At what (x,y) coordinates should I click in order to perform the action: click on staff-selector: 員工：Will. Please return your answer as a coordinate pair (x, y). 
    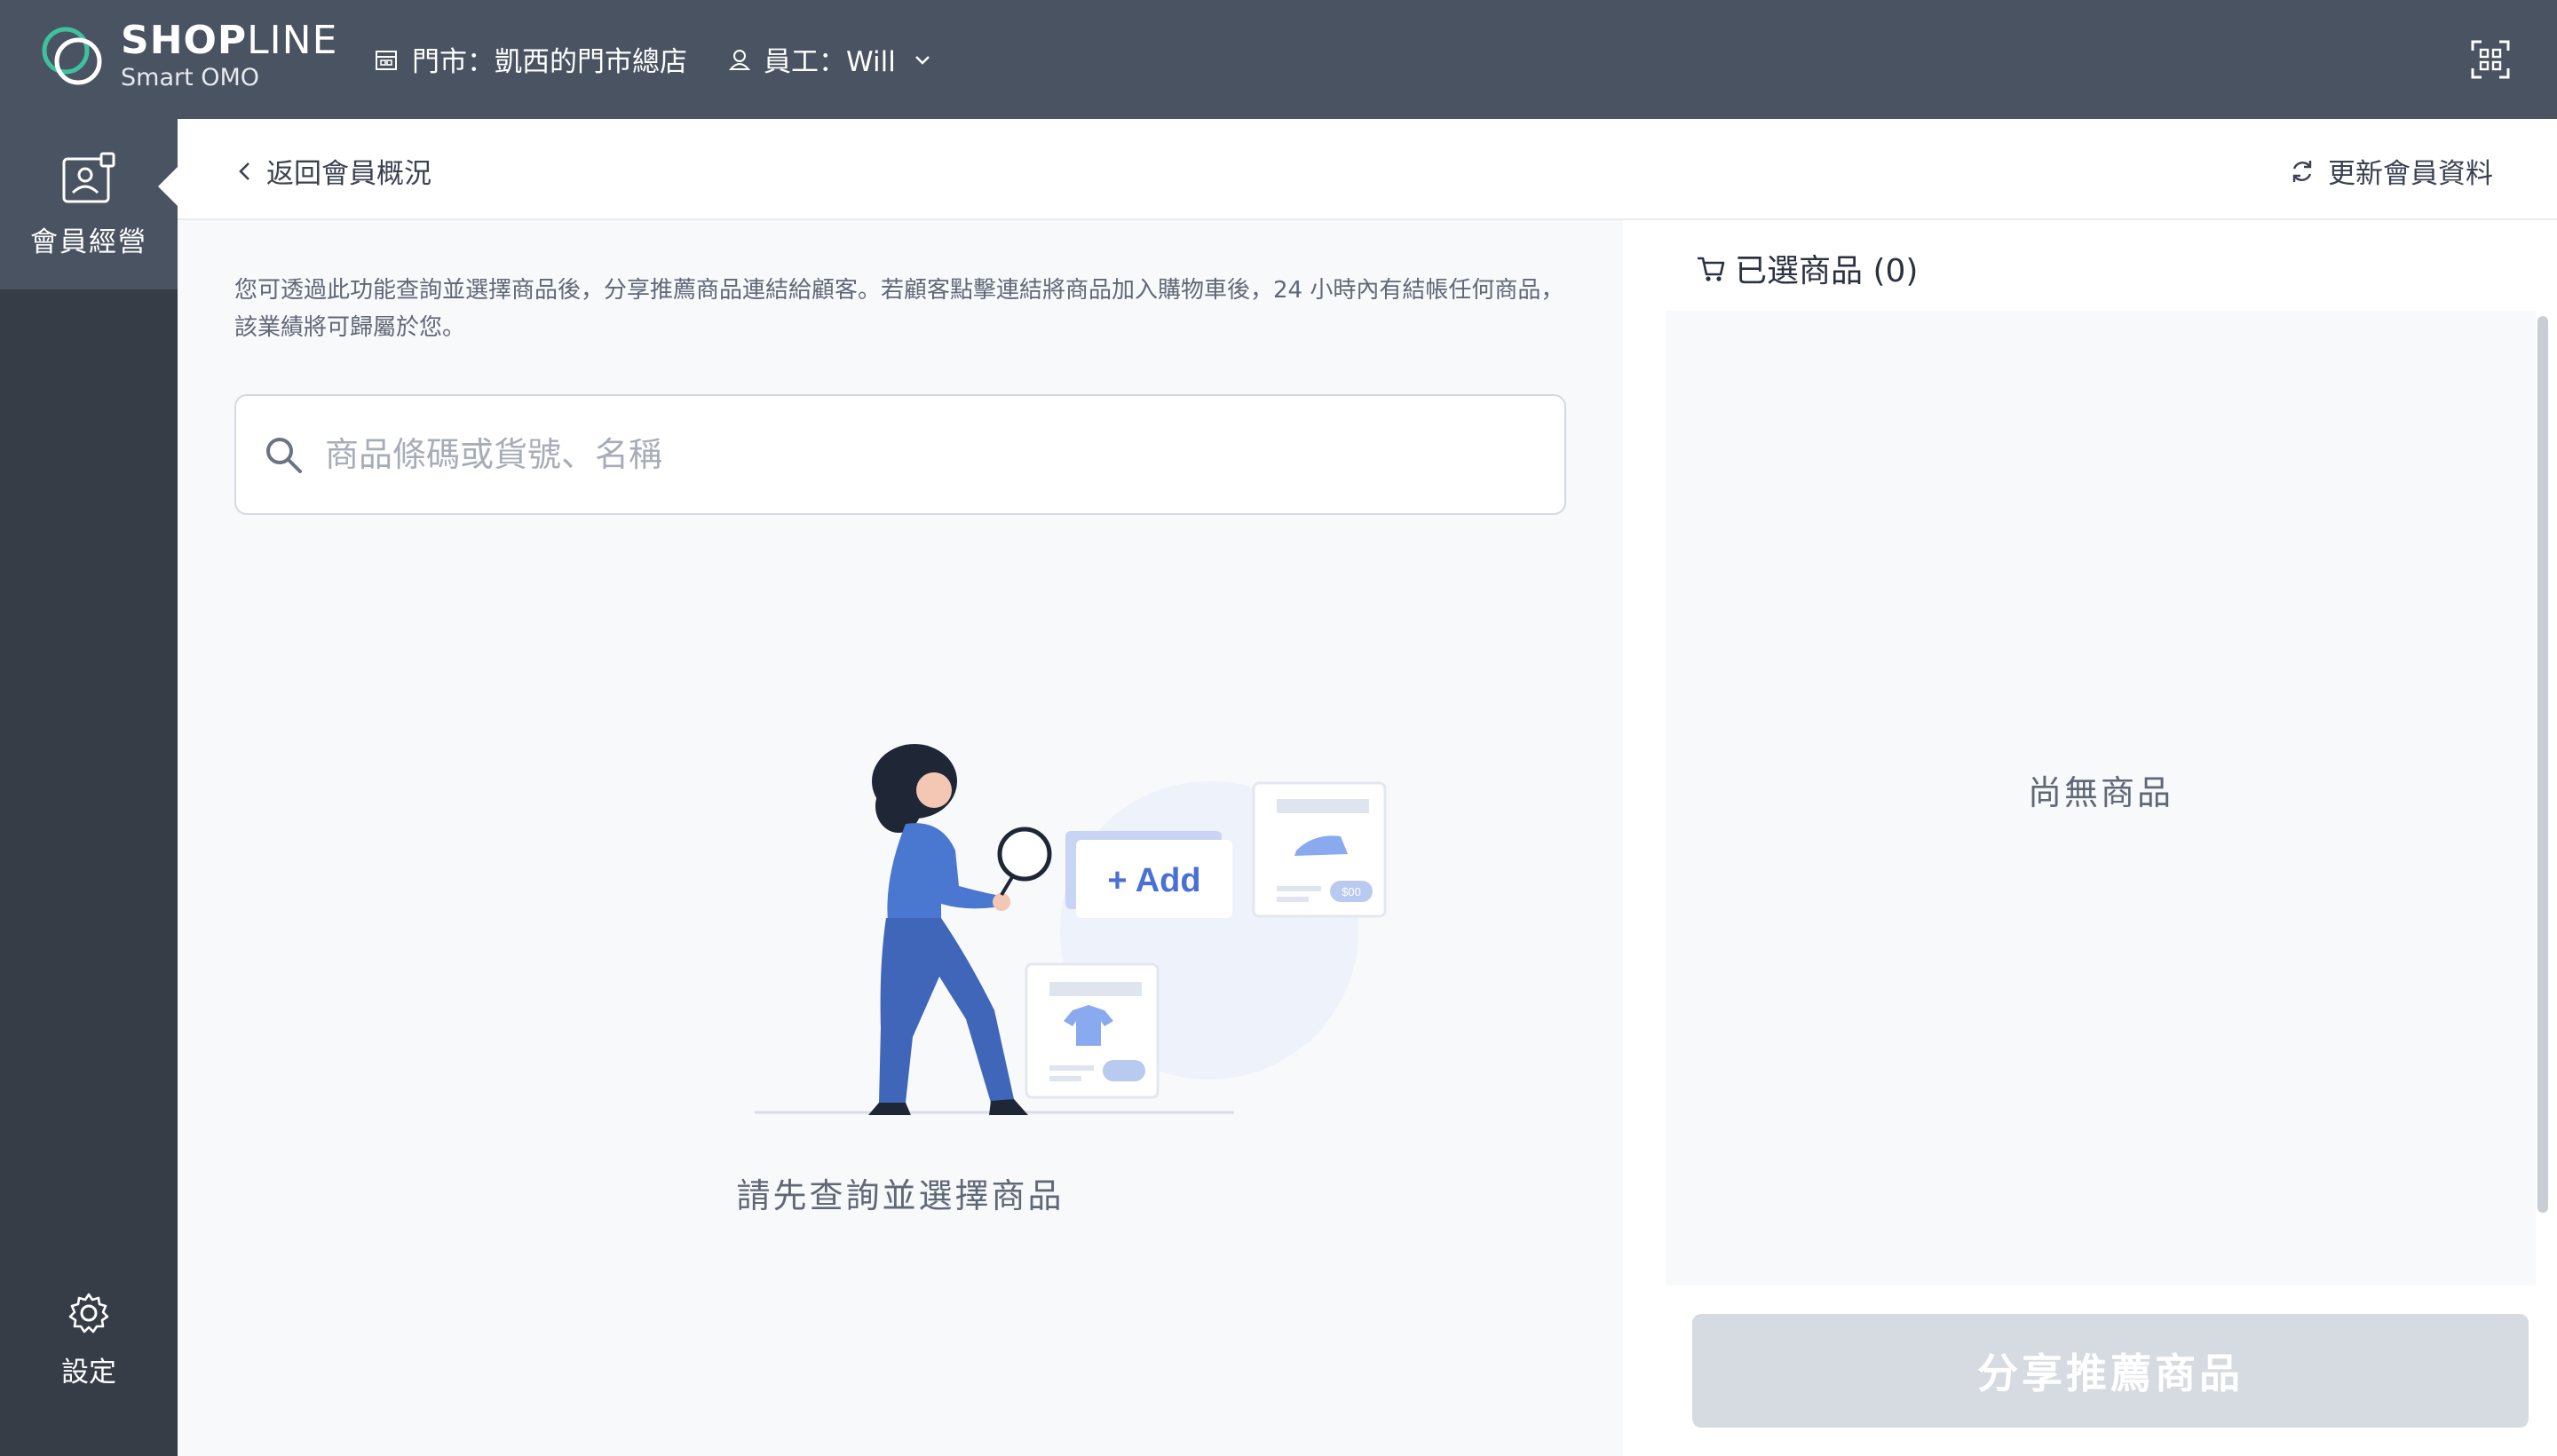
    Looking at the image, I should click on (829, 59).